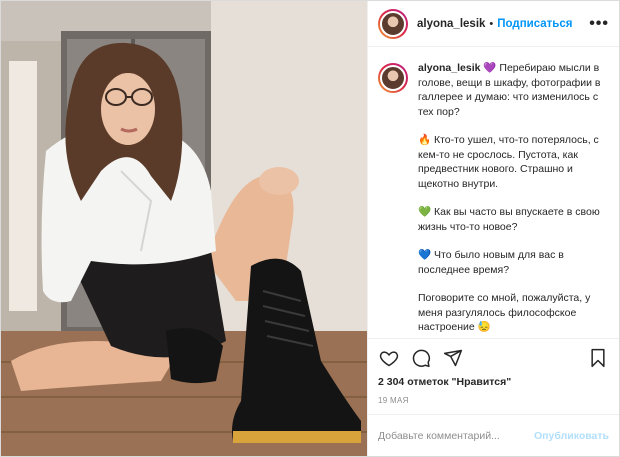  What do you see at coordinates (393, 78) in the screenshot?
I see `caption-avatar` at bounding box center [393, 78].